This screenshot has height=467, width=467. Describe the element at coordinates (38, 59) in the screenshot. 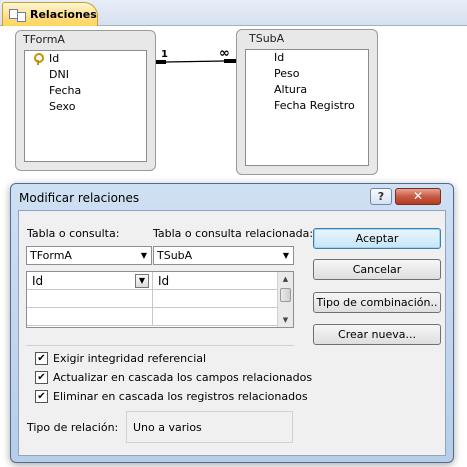

I see `primary-key-icon` at that location.